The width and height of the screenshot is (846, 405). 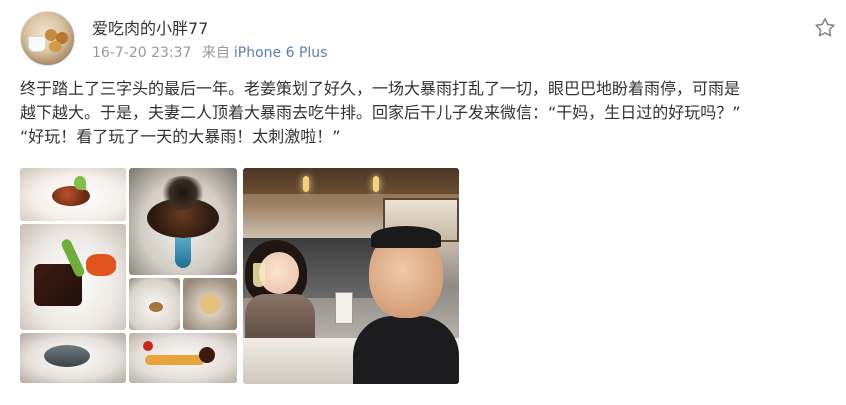 What do you see at coordinates (142, 53) in the screenshot?
I see `post-date: 16-7-20 23:37` at bounding box center [142, 53].